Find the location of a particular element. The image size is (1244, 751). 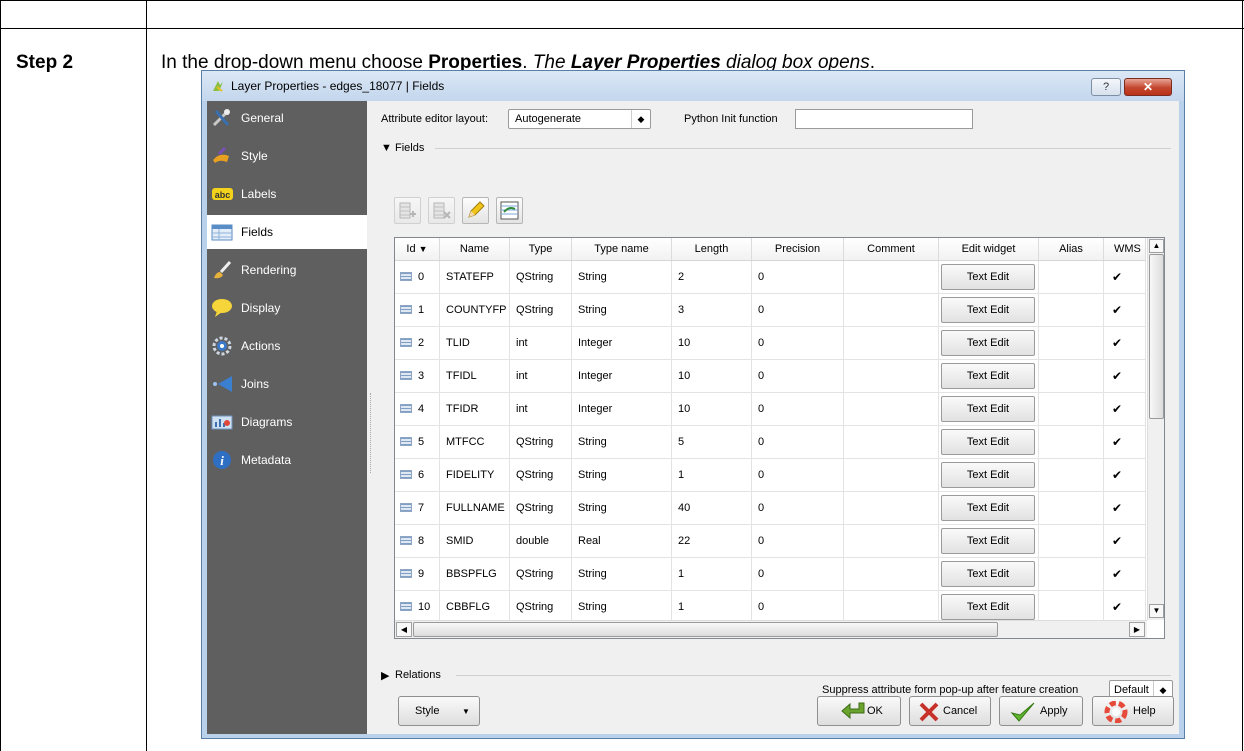

table-row: 6 FIDELITY QString String 1 0 Text Edit ✔ is located at coordinates (770, 475).